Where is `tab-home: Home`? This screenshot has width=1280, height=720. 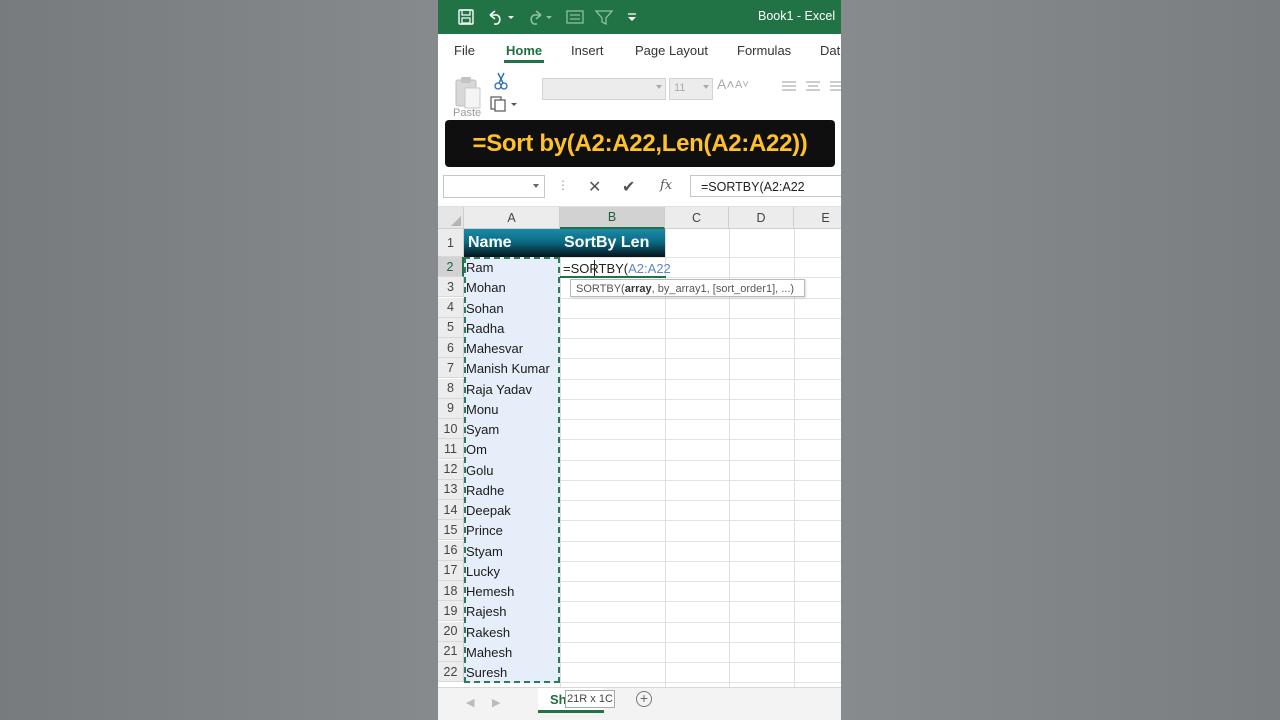
tab-home: Home is located at coordinates (524, 50).